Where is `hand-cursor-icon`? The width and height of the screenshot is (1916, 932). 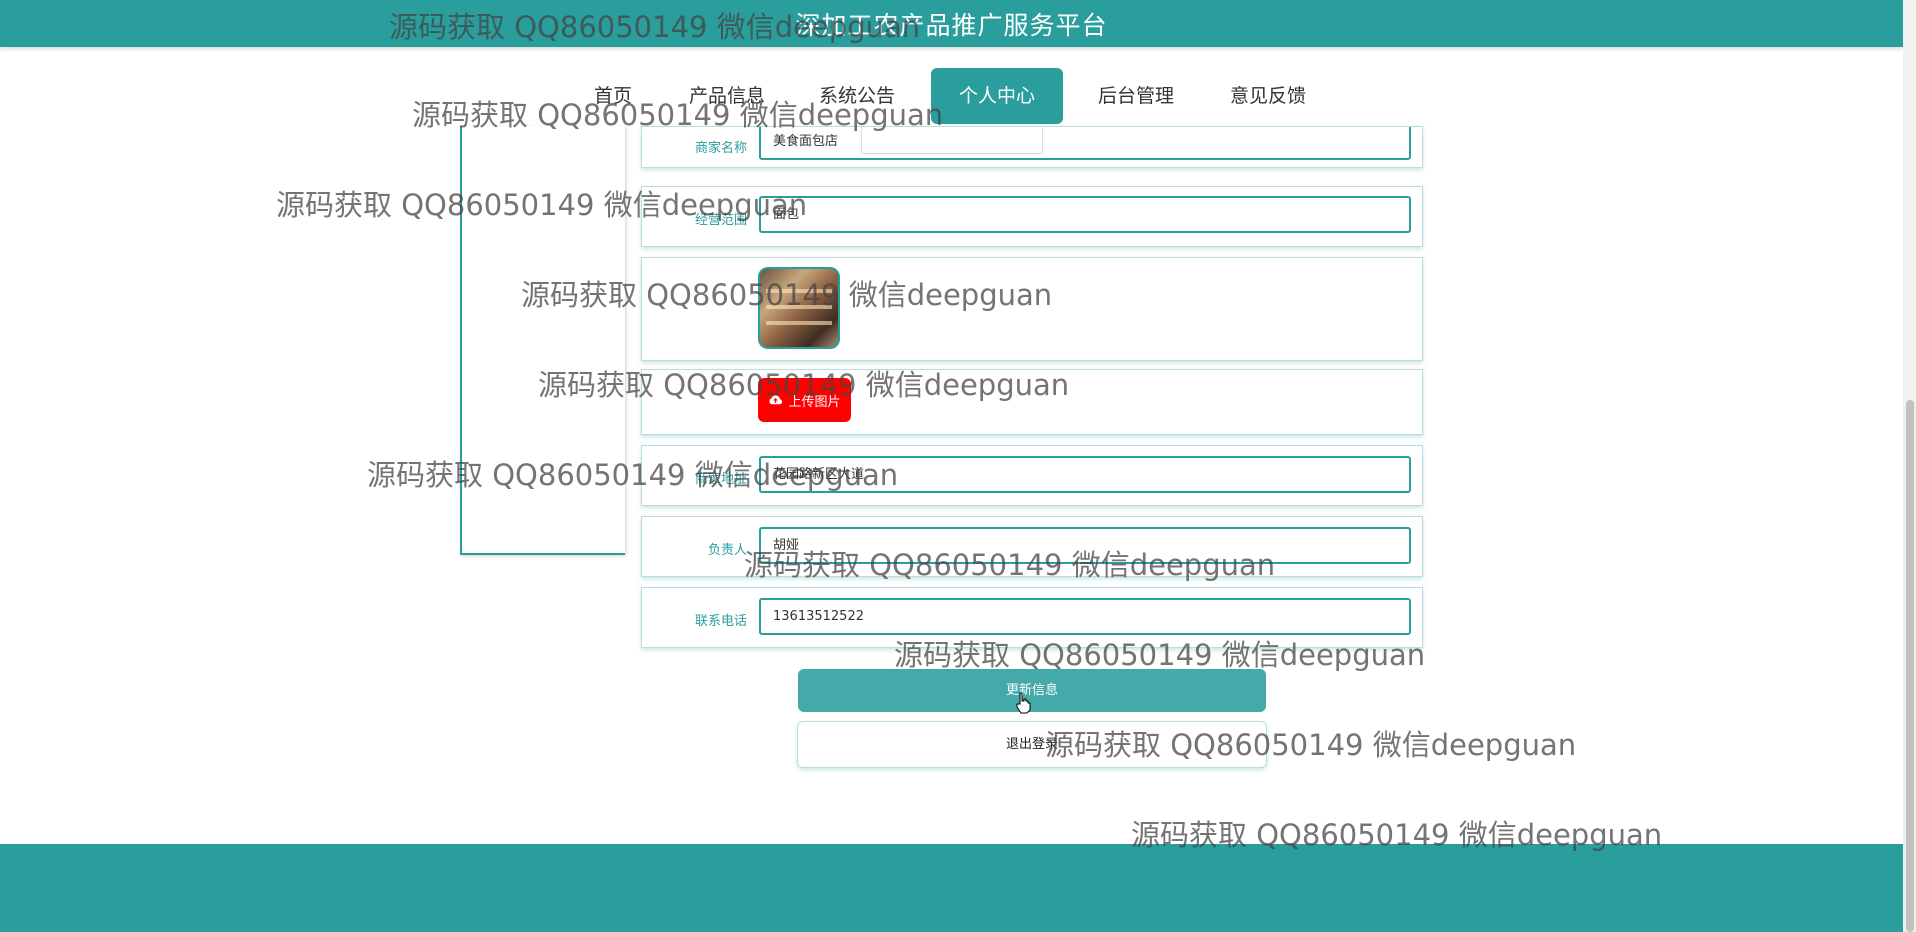 hand-cursor-icon is located at coordinates (1023, 703).